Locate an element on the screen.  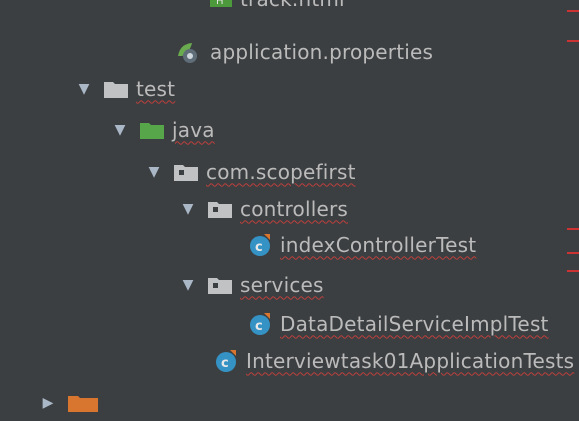
target-folder-icon is located at coordinates (83, 403).